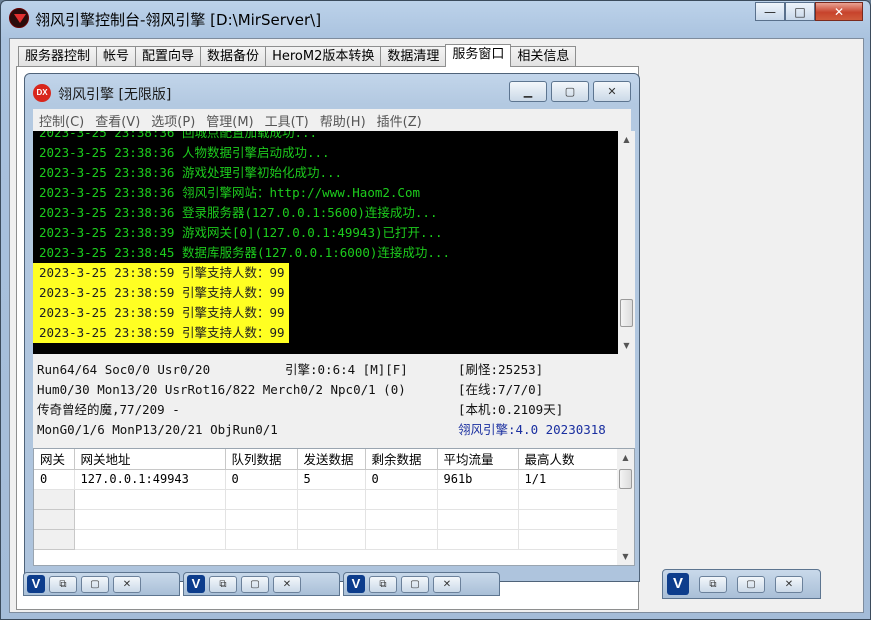  Describe the element at coordinates (331, 459) in the screenshot. I see `col-sent: 发送数据` at that location.